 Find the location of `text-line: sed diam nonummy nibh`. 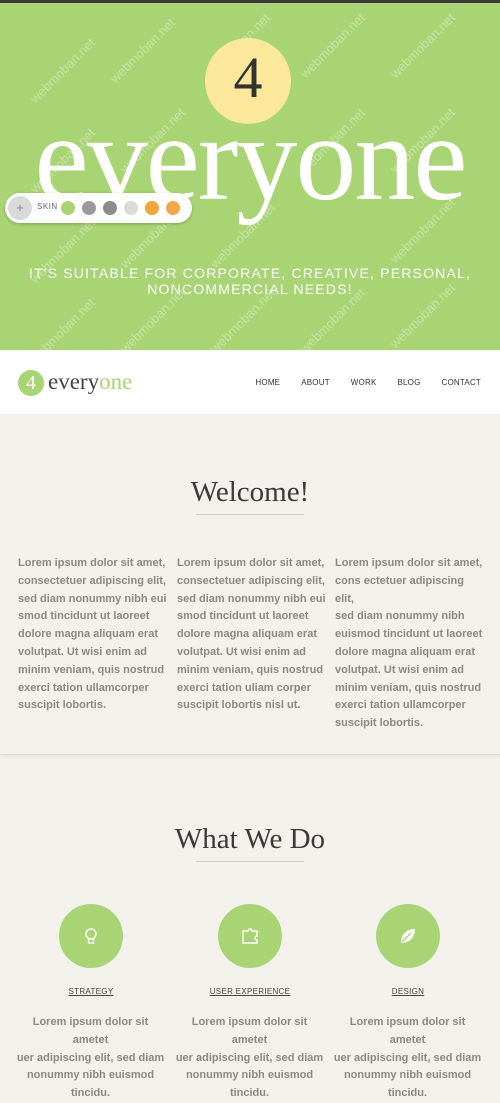

text-line: sed diam nonummy nibh is located at coordinates (400, 616).